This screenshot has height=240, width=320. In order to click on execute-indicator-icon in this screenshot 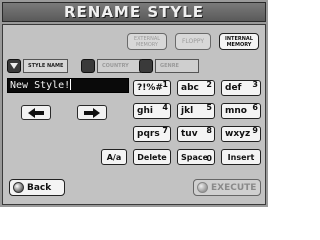, I will do `click(202, 187)`.